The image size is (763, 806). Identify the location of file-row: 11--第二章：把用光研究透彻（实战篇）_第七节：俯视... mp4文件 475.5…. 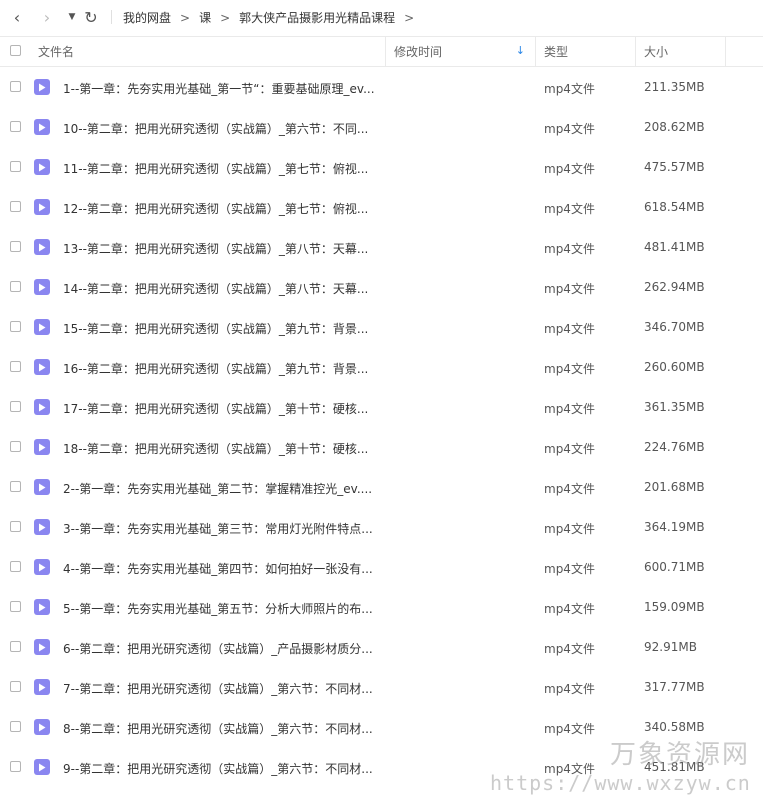
(381, 167).